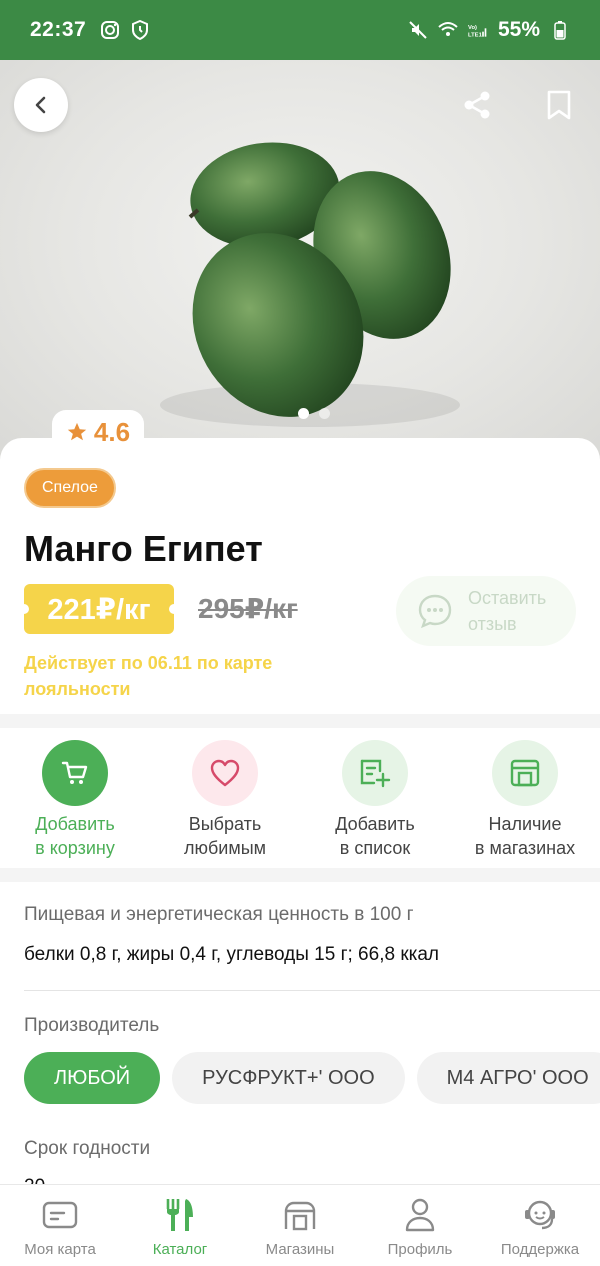  What do you see at coordinates (180, 1249) in the screenshot?
I see `nav-label: Каталог` at bounding box center [180, 1249].